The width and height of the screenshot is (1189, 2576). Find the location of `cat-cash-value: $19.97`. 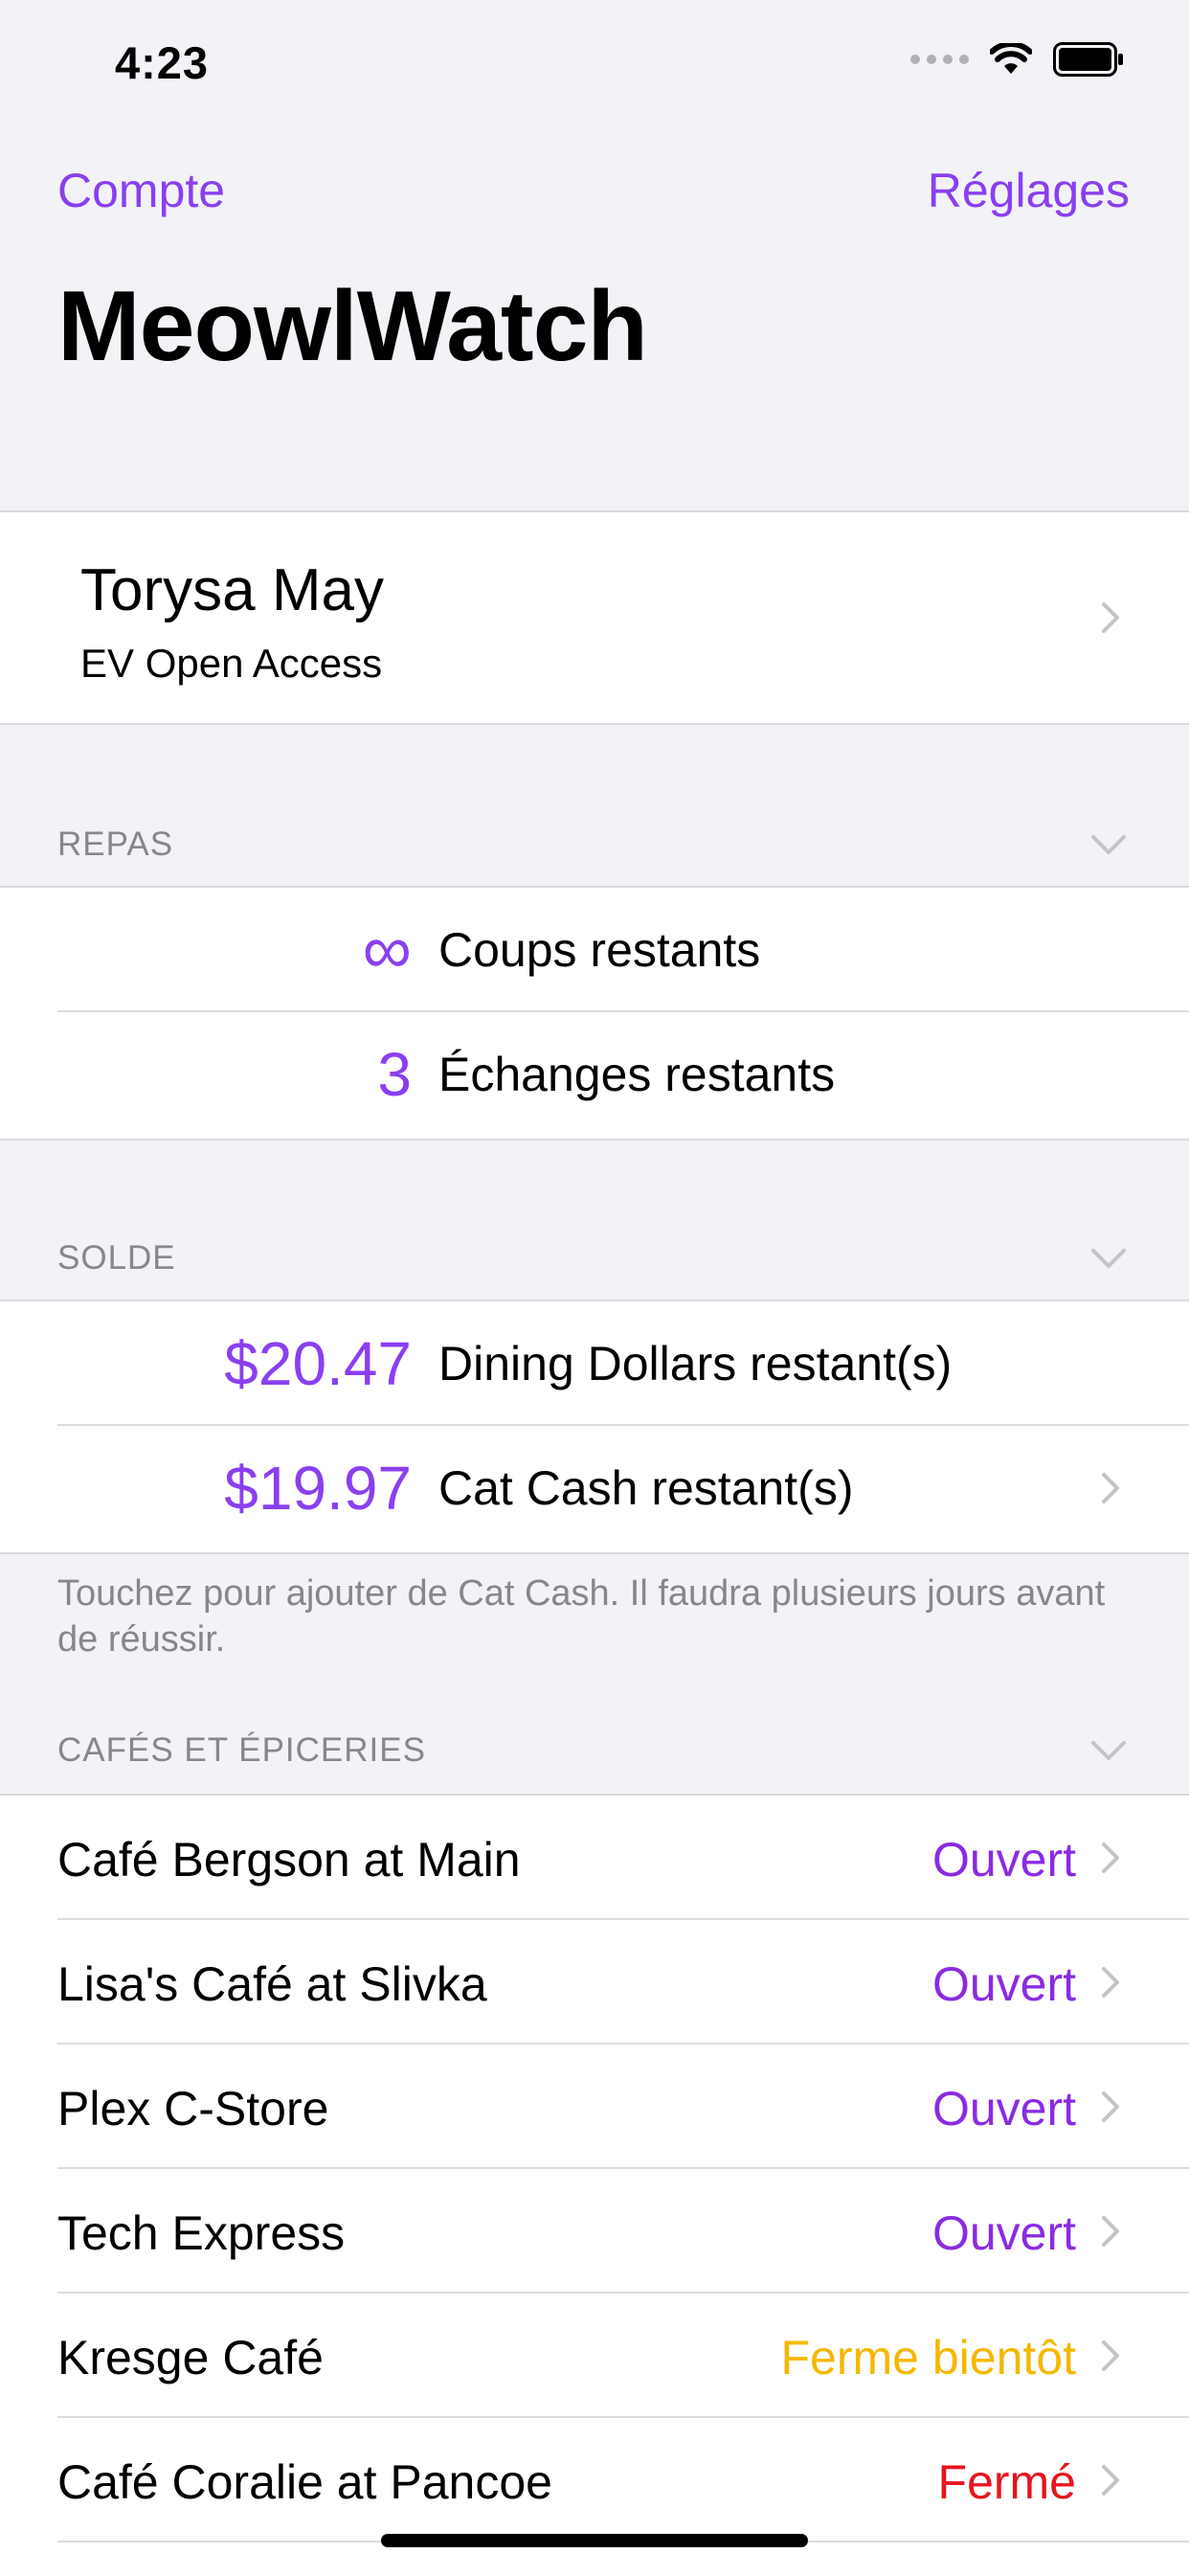

cat-cash-value: $19.97 is located at coordinates (318, 1488).